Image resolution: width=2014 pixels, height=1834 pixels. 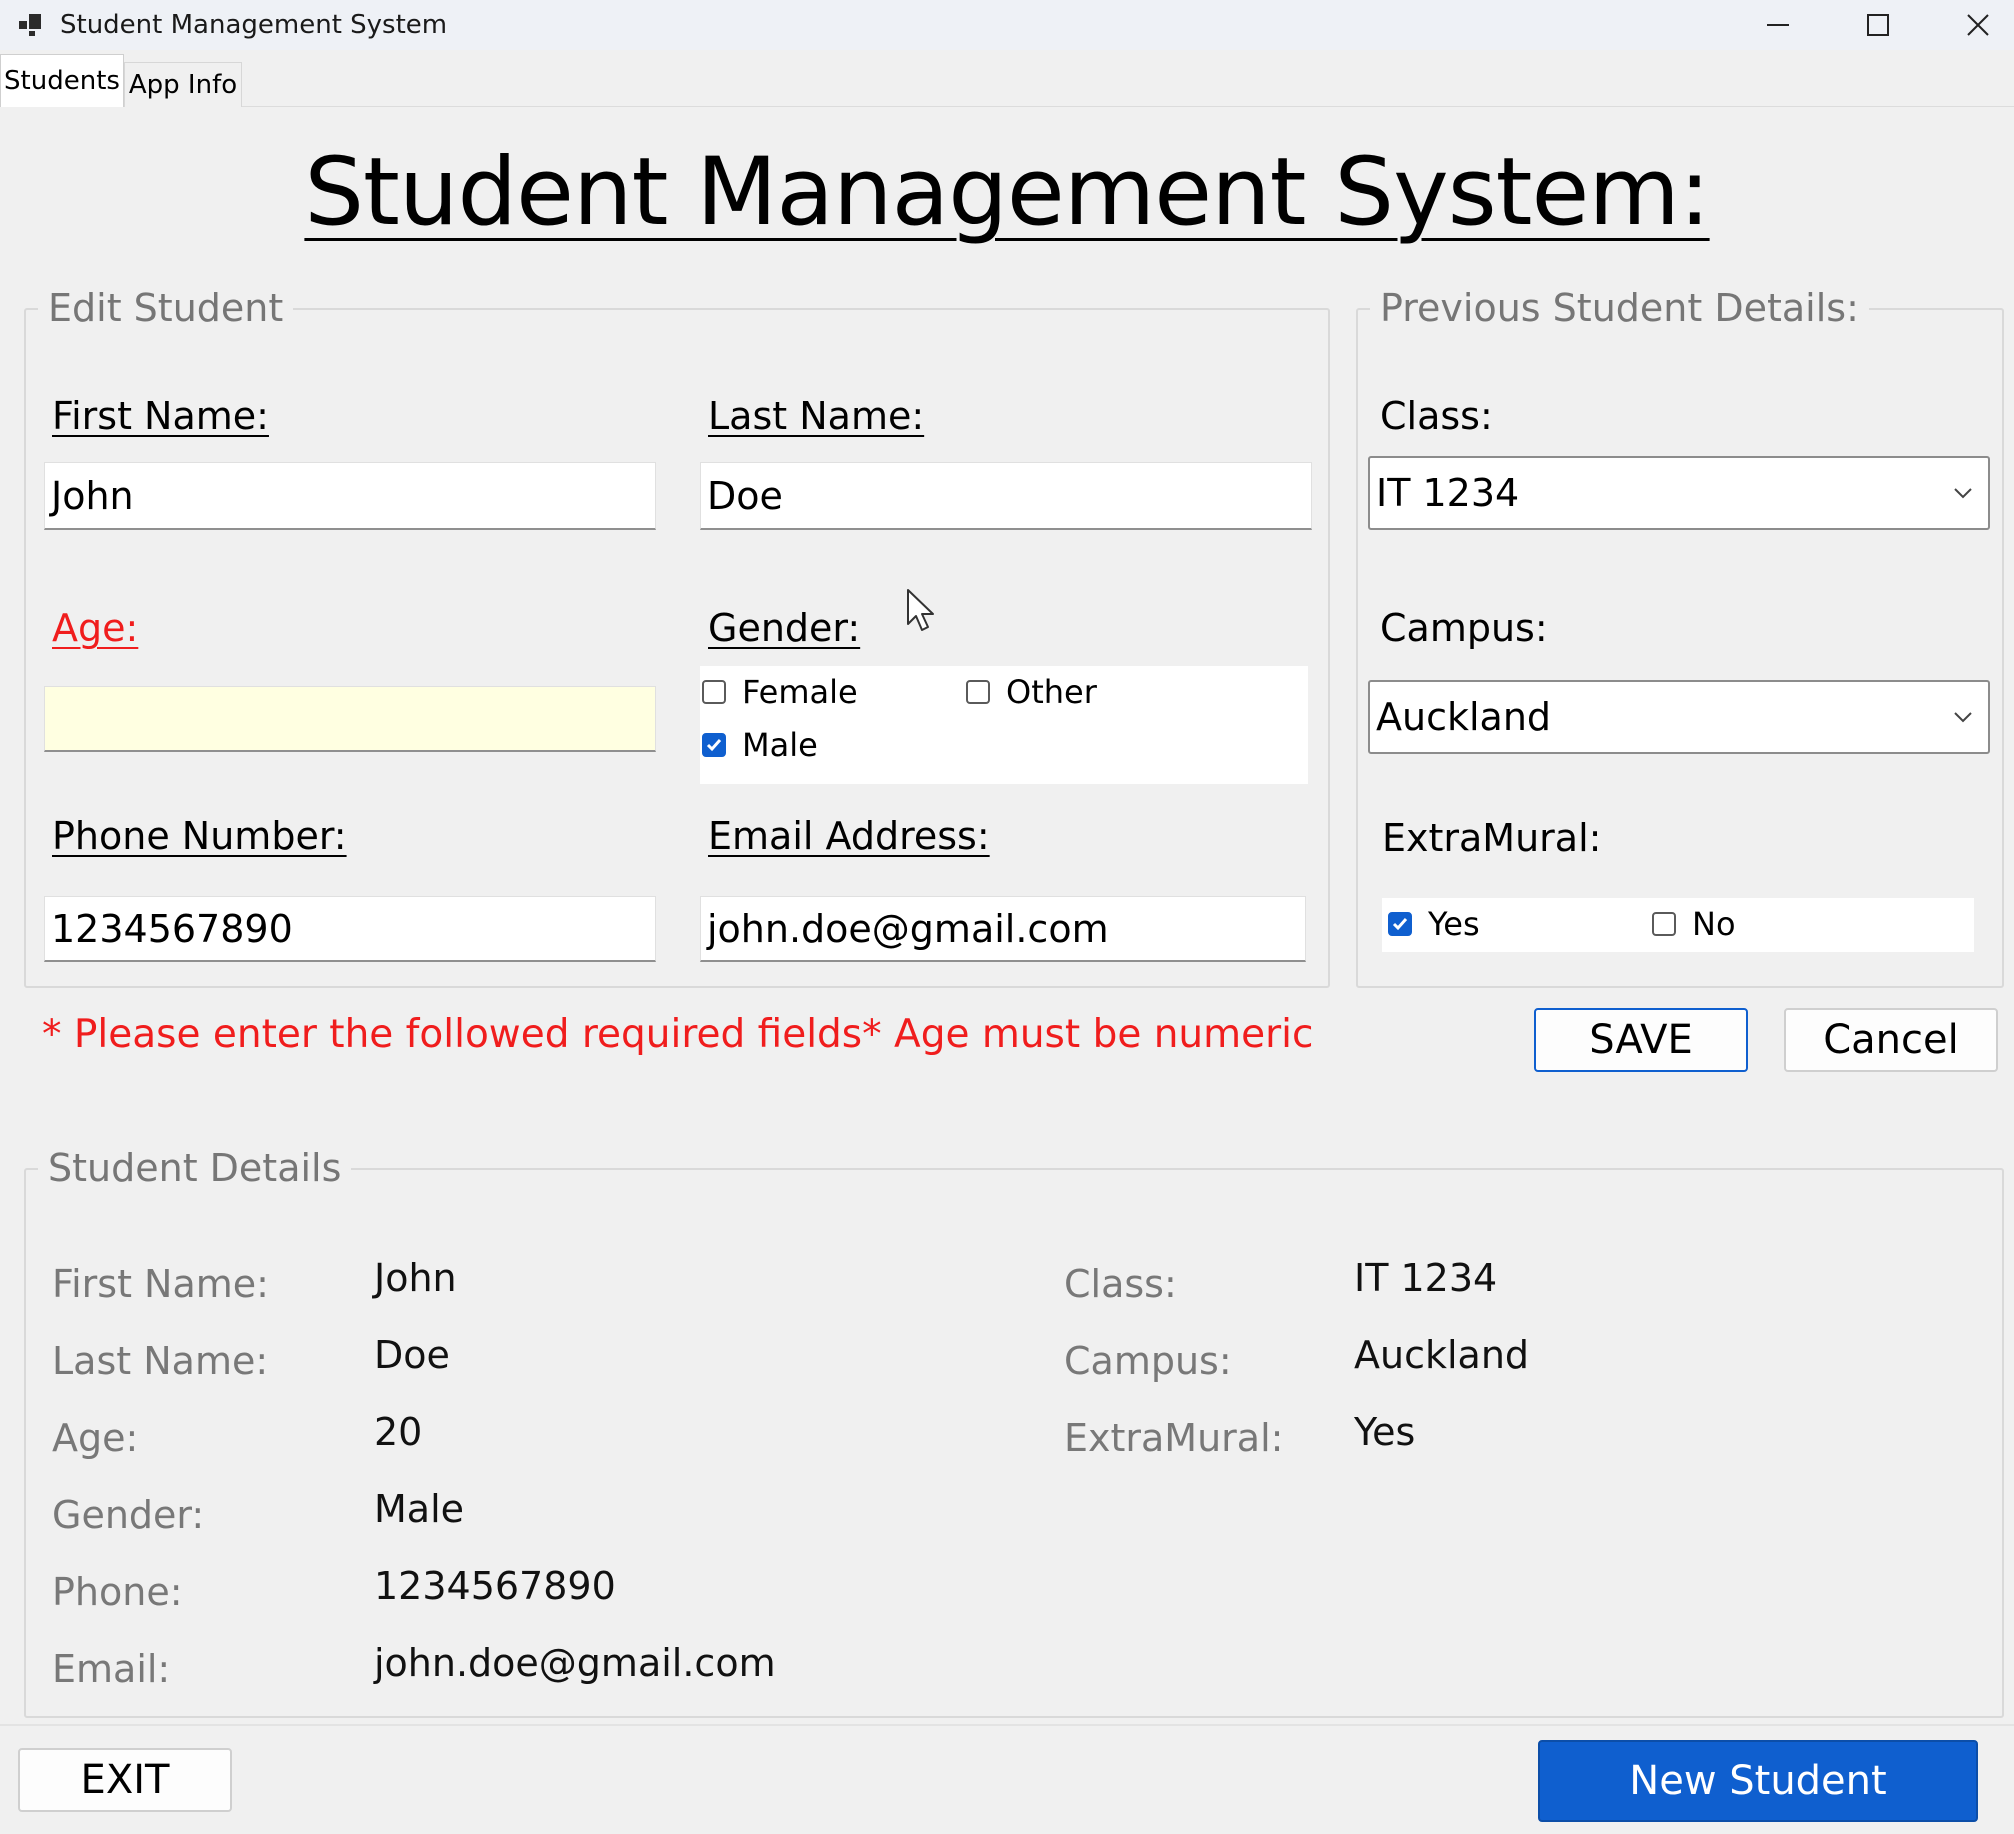 What do you see at coordinates (1679, 717) in the screenshot?
I see `campus-dropdown: Auckland` at bounding box center [1679, 717].